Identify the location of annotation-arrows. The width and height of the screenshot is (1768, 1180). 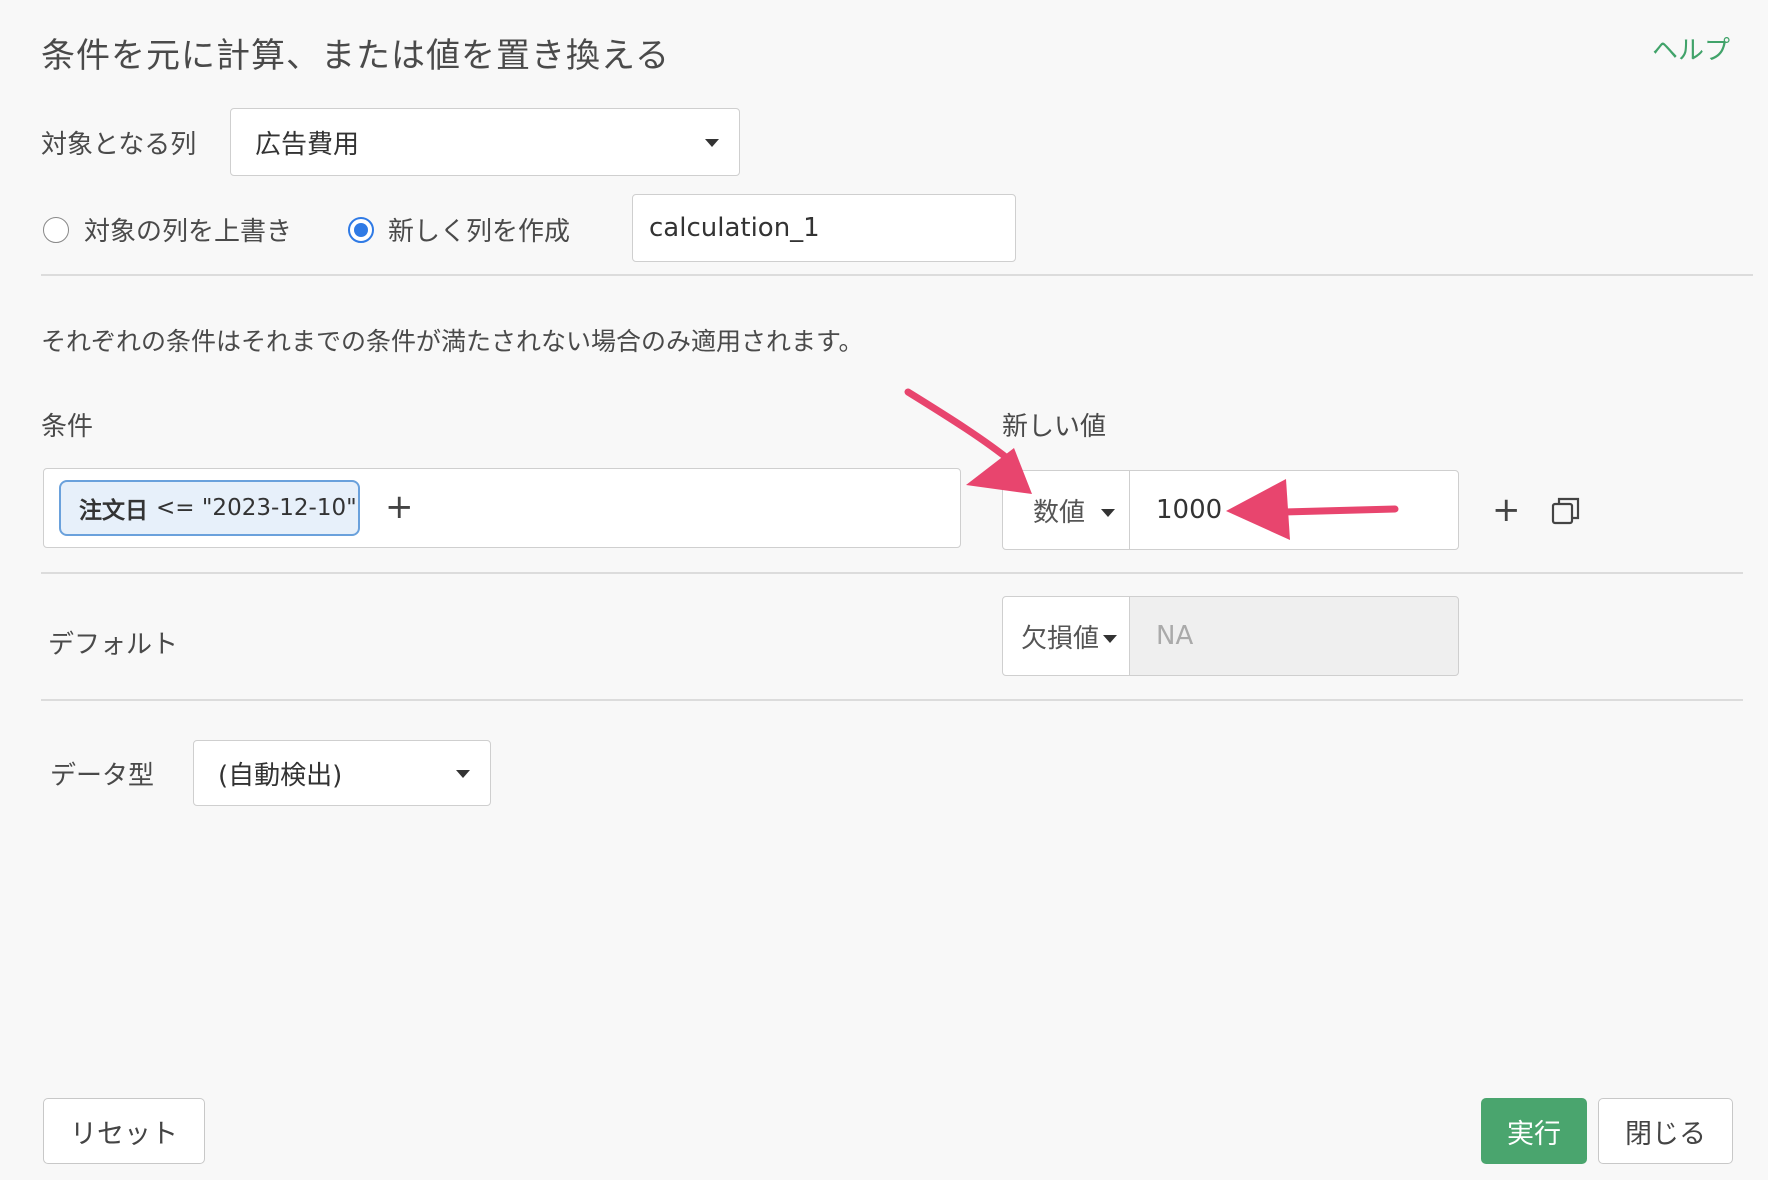
(1151, 464).